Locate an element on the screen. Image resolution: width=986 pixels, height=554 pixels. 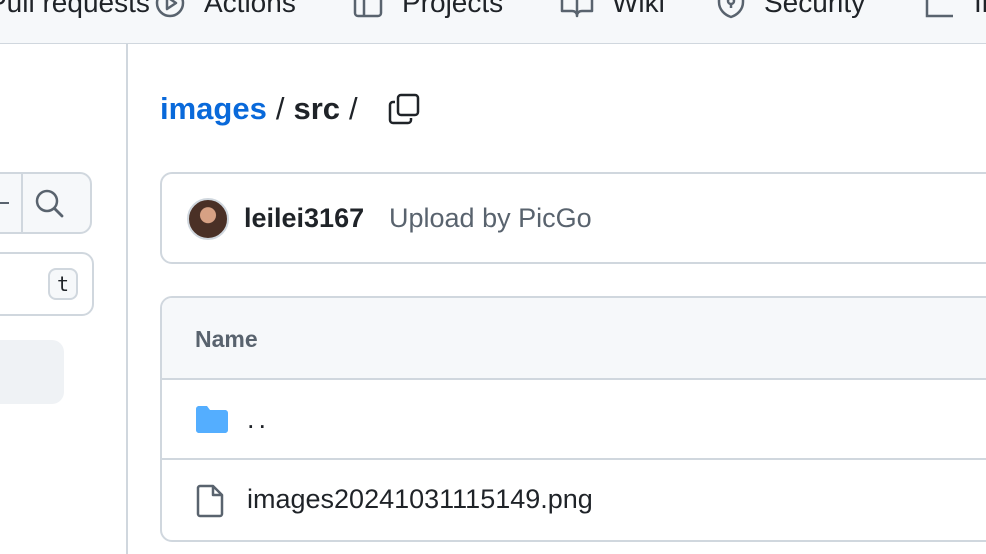
nav-tab-pull-requests: Pull requests is located at coordinates (75, 10).